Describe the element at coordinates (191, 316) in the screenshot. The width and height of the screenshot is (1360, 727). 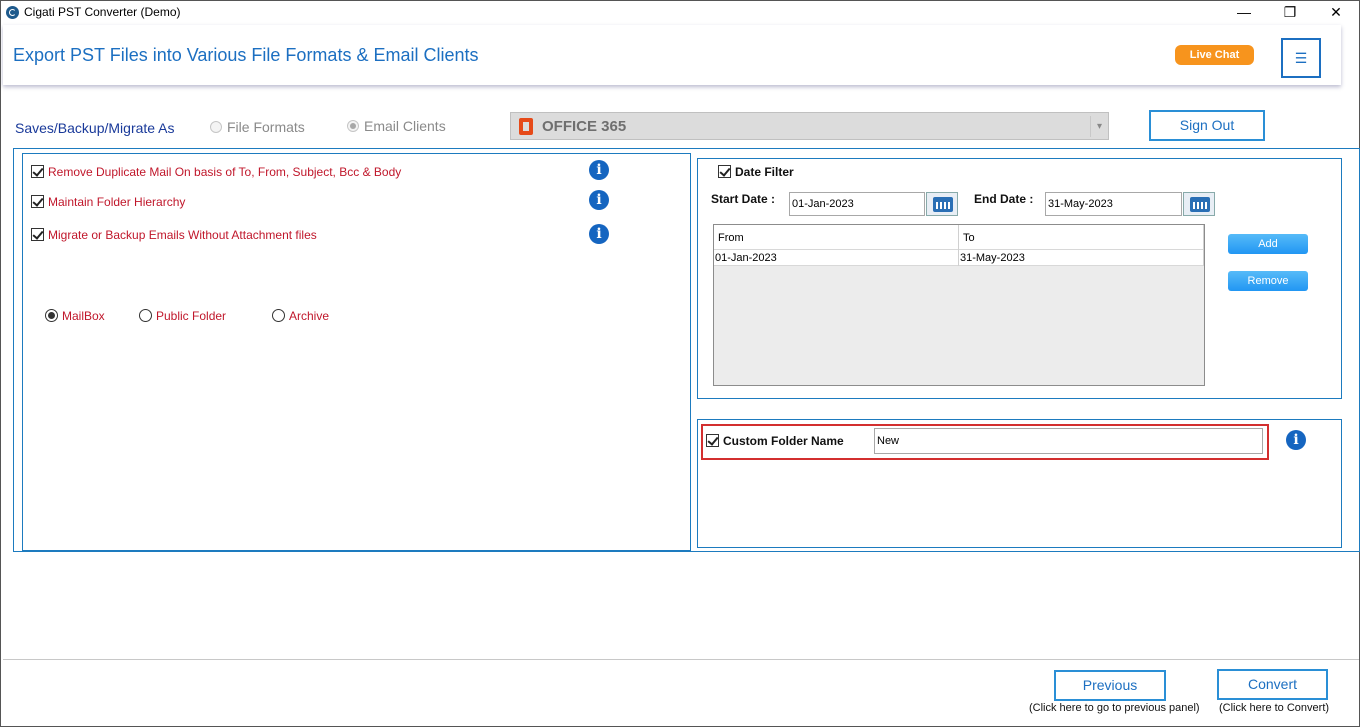
I see `public-folder-label: Public Folder` at that location.